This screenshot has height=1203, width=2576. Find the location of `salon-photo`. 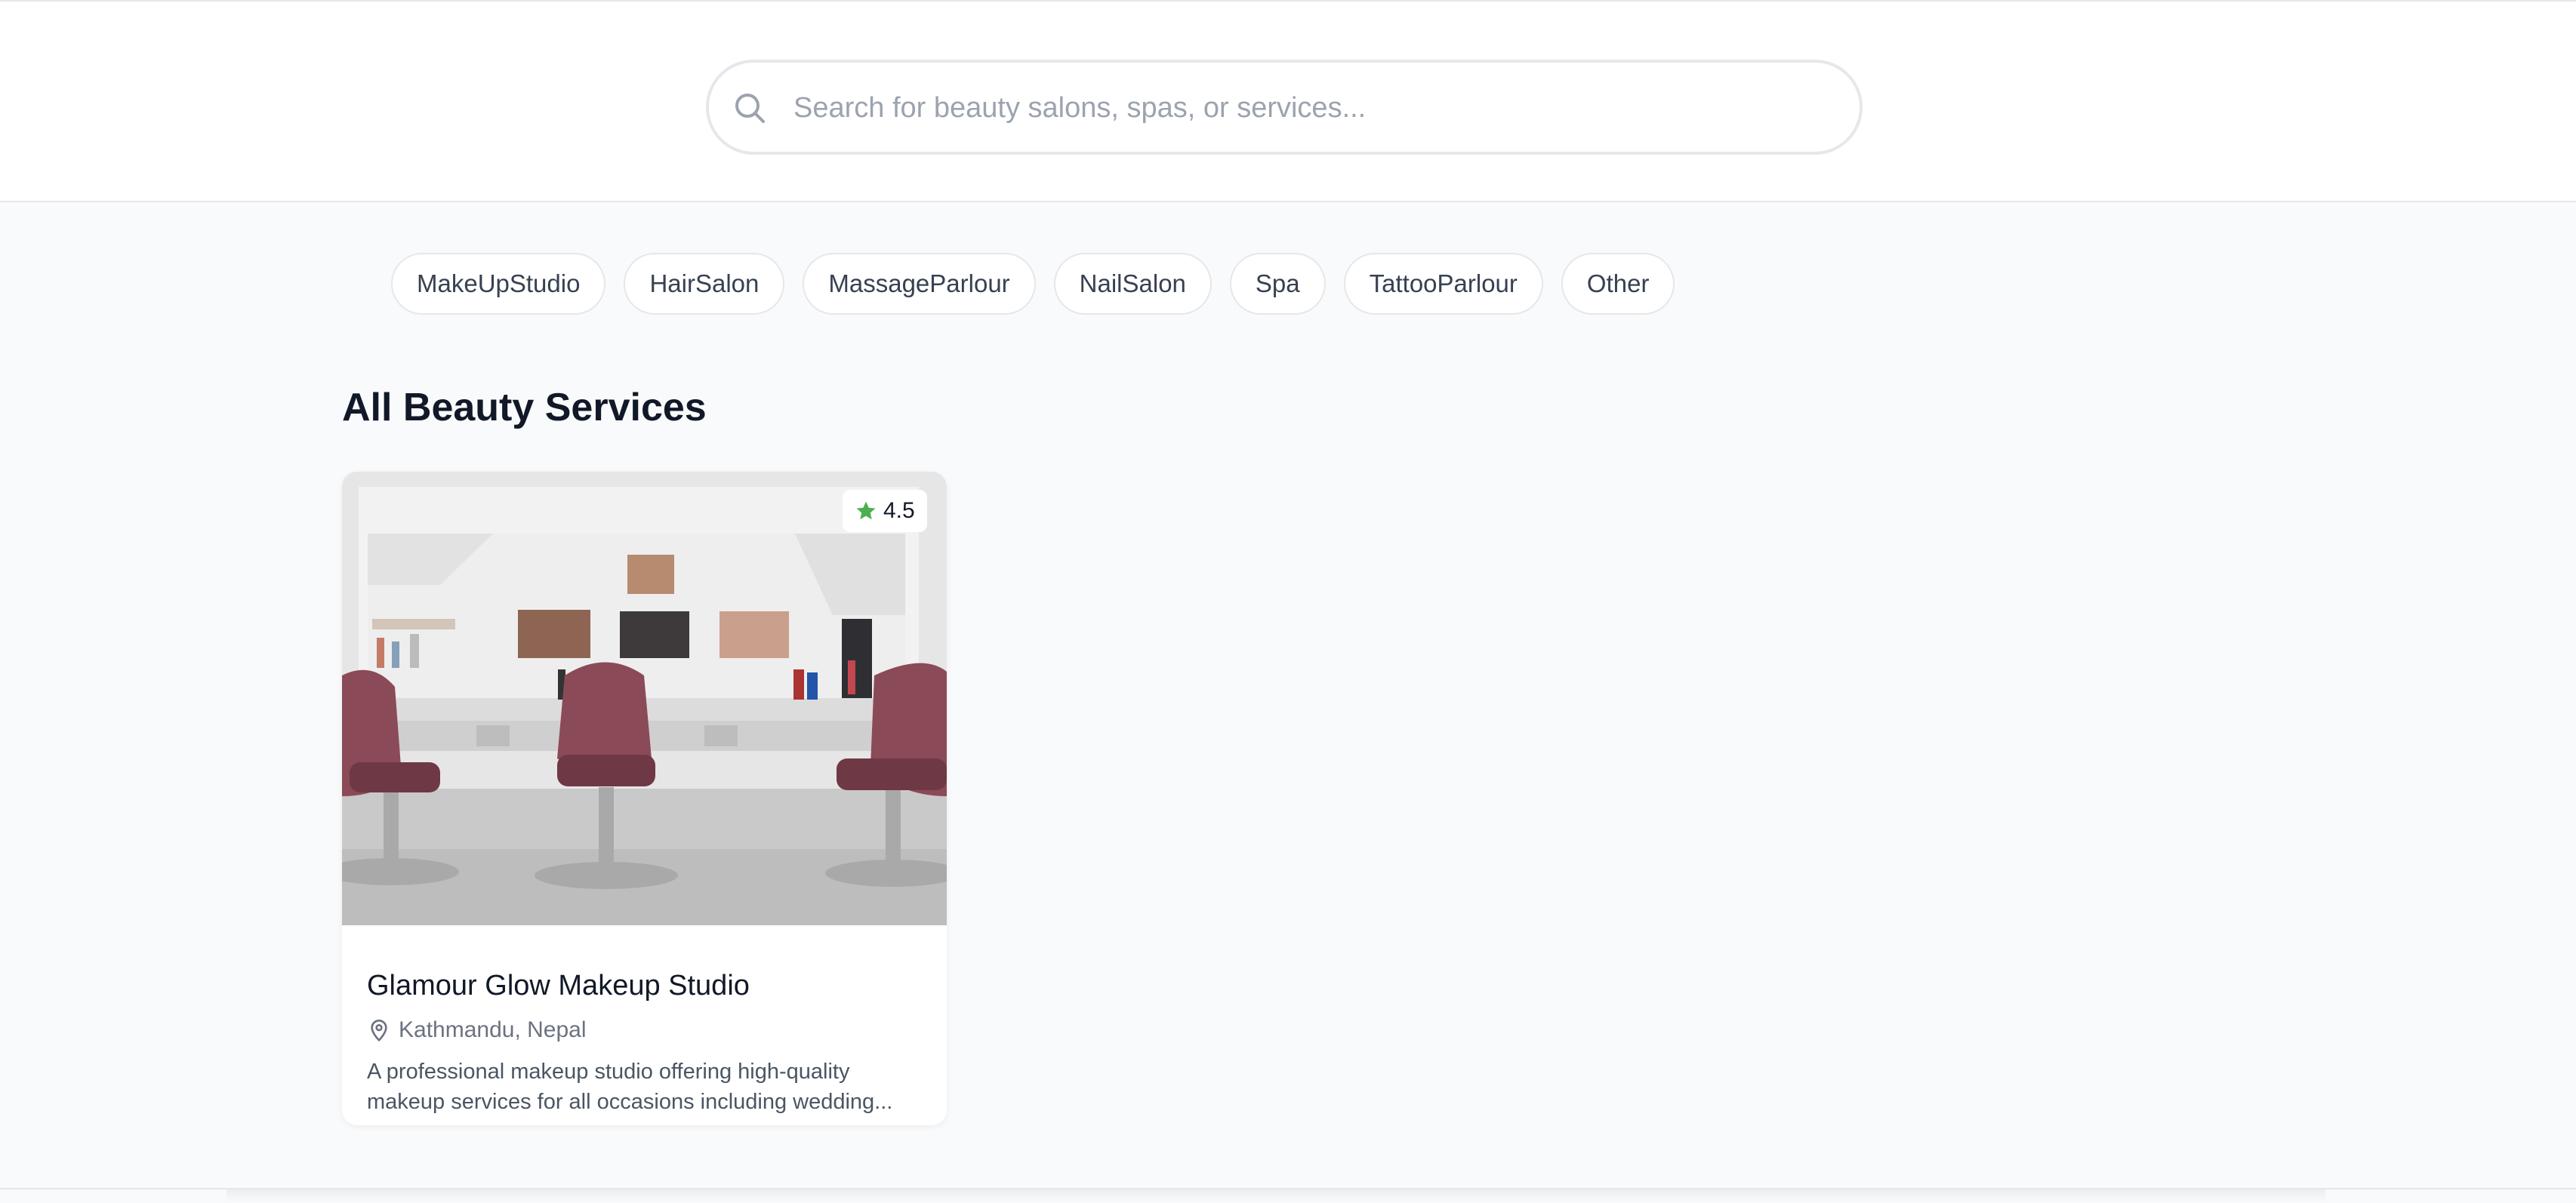

salon-photo is located at coordinates (644, 698).